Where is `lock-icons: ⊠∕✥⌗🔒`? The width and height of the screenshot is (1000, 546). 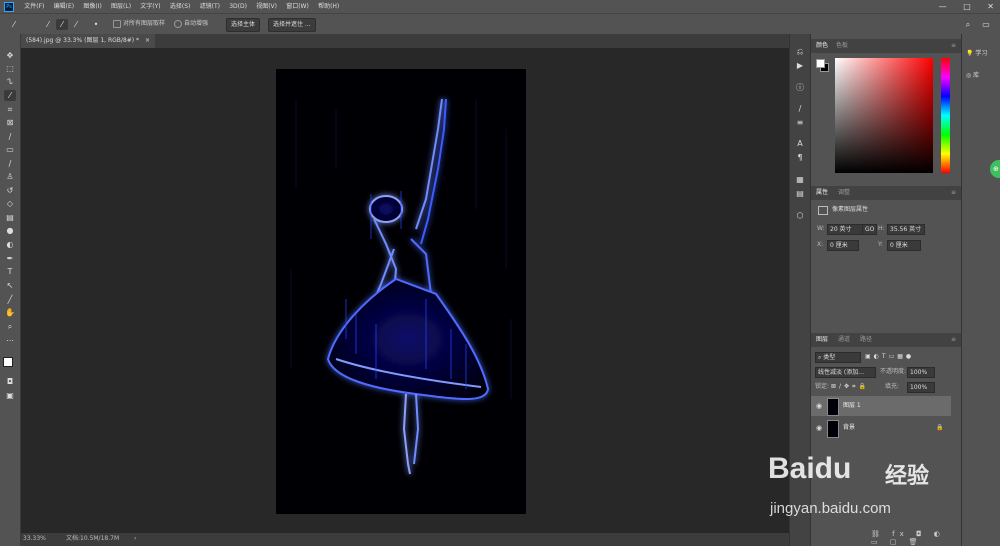
lock-icons: ⊠∕✥⌗🔒 is located at coordinates (850, 386).